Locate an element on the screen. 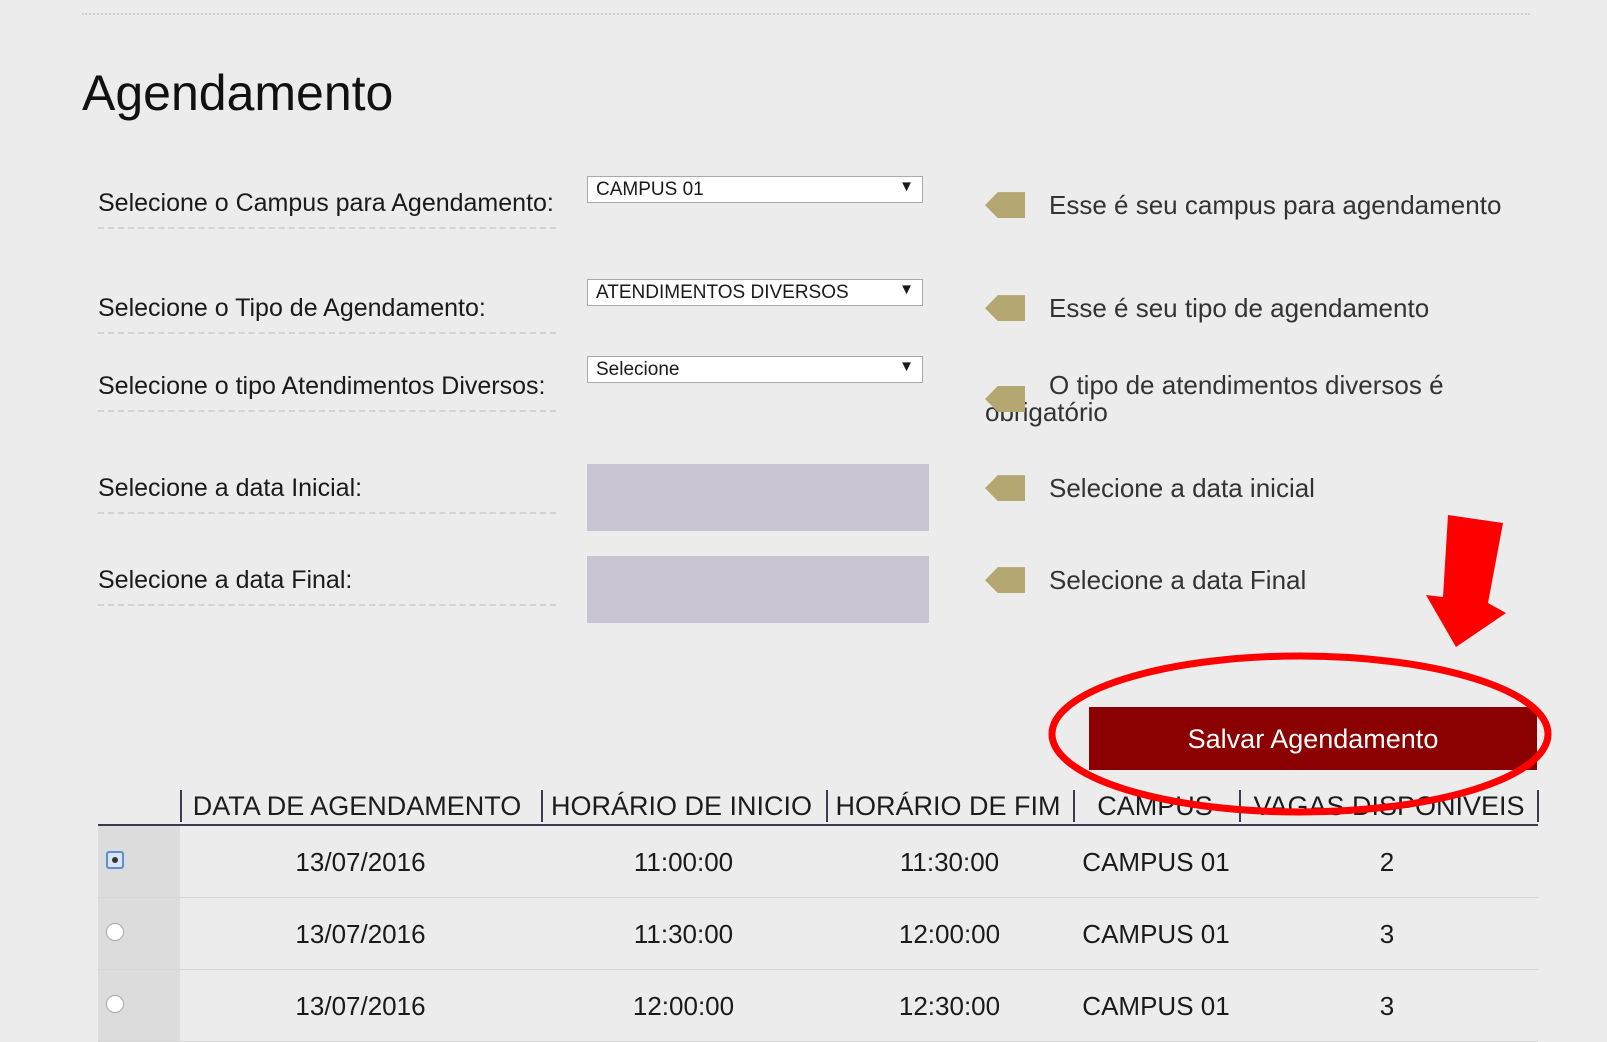  cell-inicio: 12:00:00 is located at coordinates (683, 1006).